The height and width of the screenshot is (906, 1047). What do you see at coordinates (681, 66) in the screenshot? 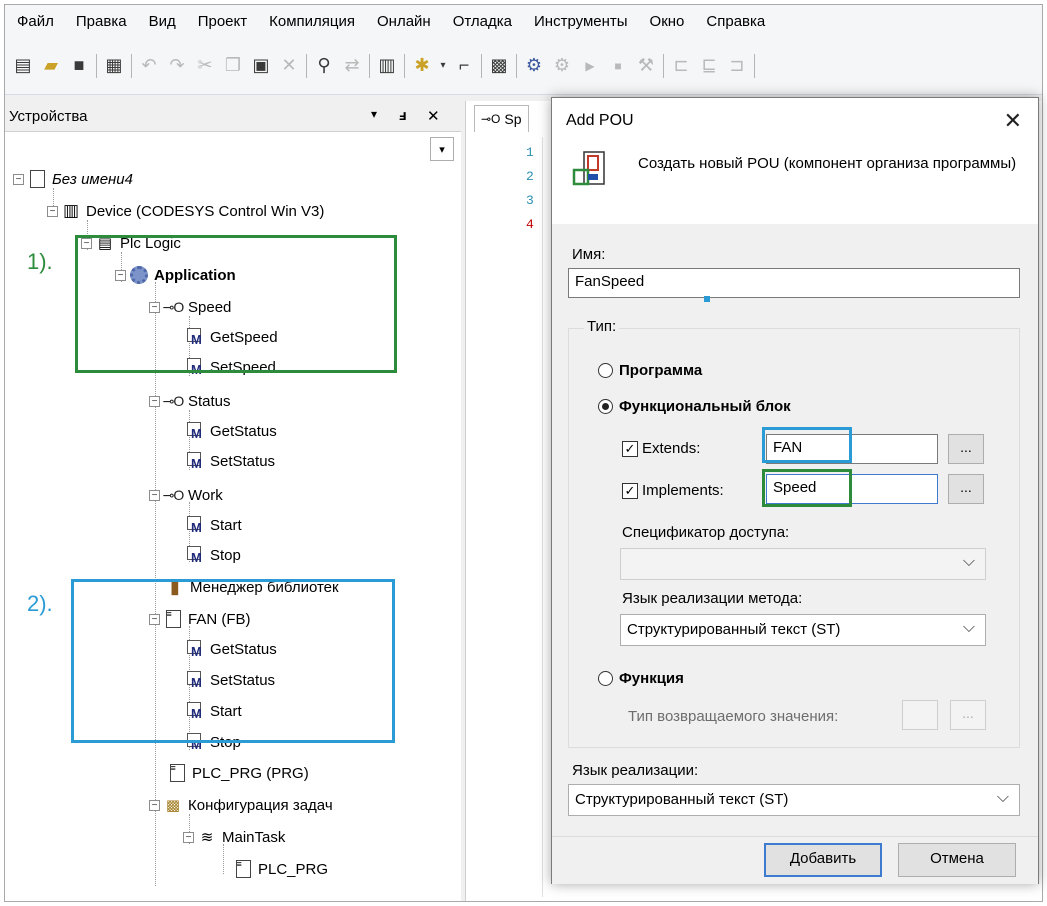
I see `step-over-icon: ⊏` at bounding box center [681, 66].